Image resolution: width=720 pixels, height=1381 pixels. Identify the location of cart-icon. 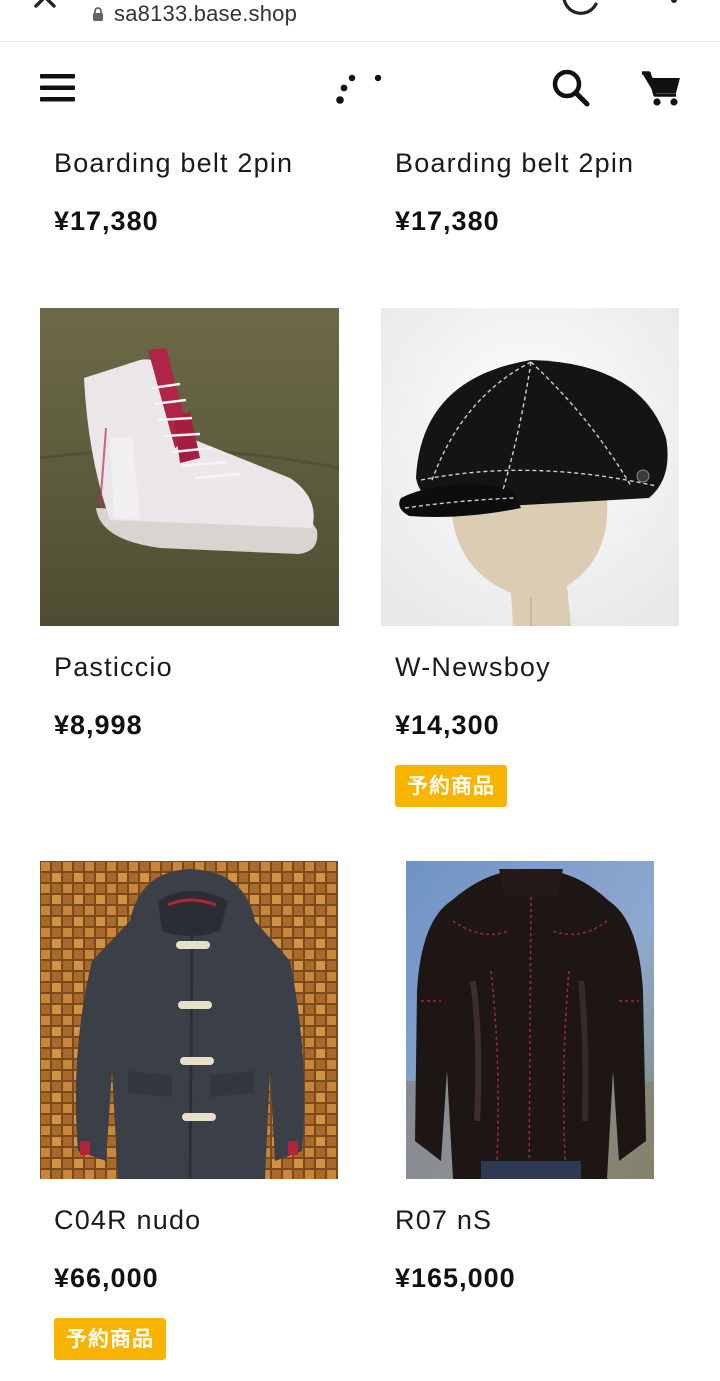
(661, 88).